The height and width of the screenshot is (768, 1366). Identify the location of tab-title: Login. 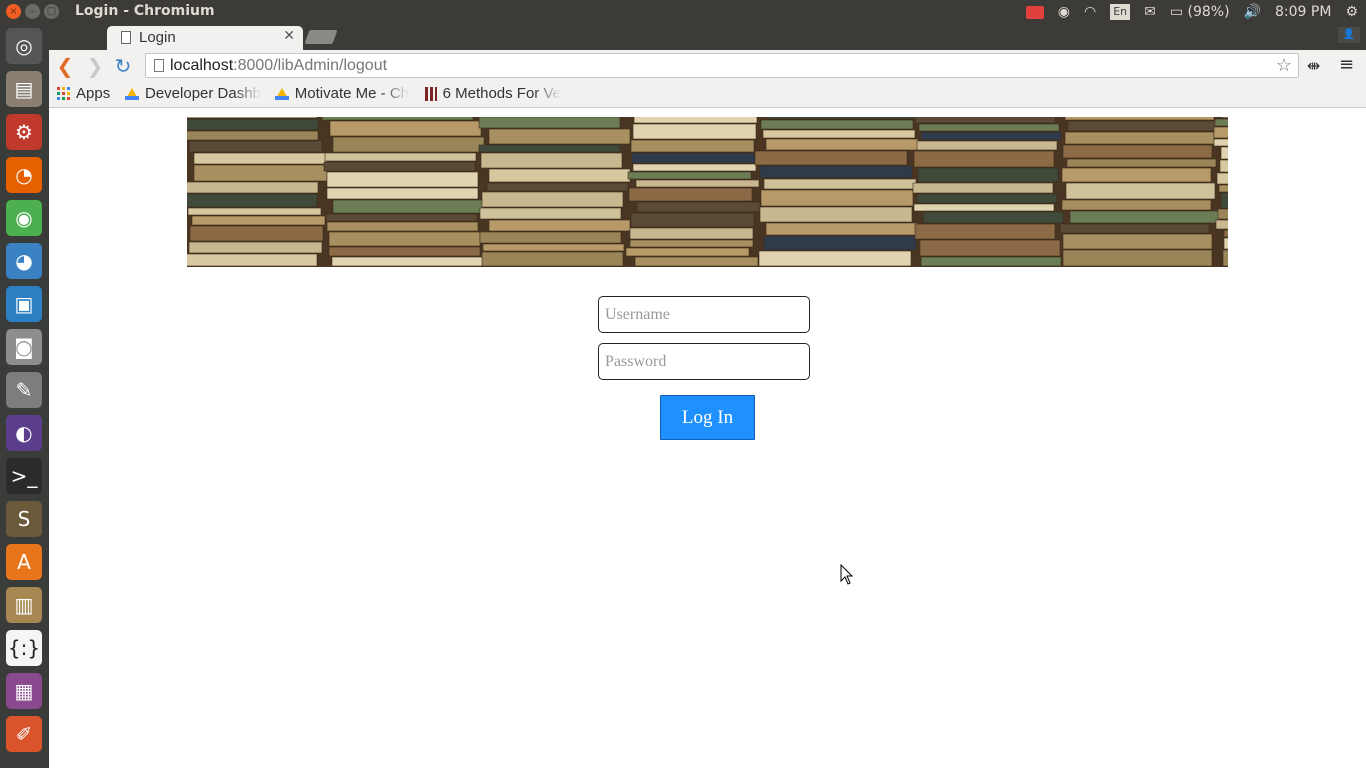
(157, 37).